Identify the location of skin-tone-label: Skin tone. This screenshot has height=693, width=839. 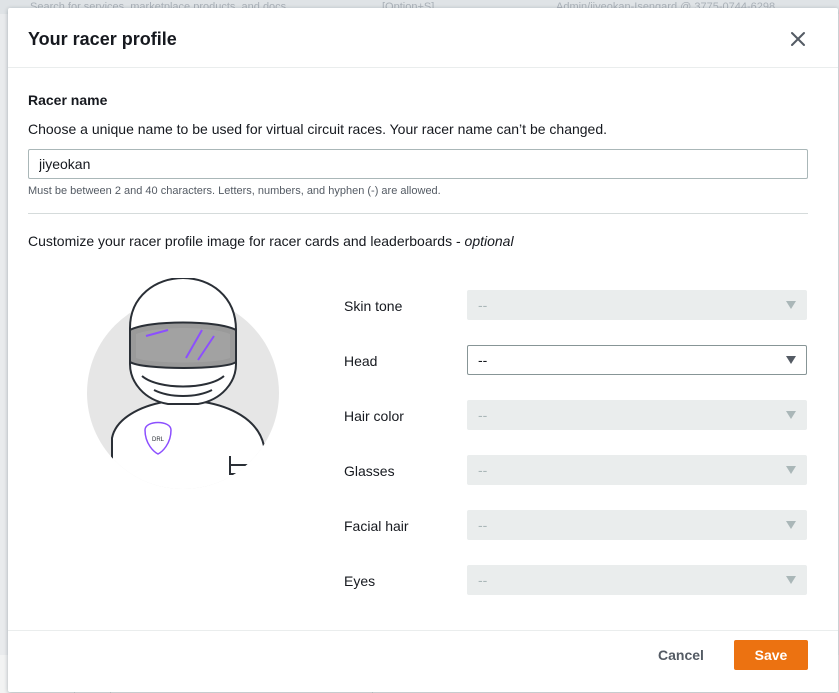
(373, 306).